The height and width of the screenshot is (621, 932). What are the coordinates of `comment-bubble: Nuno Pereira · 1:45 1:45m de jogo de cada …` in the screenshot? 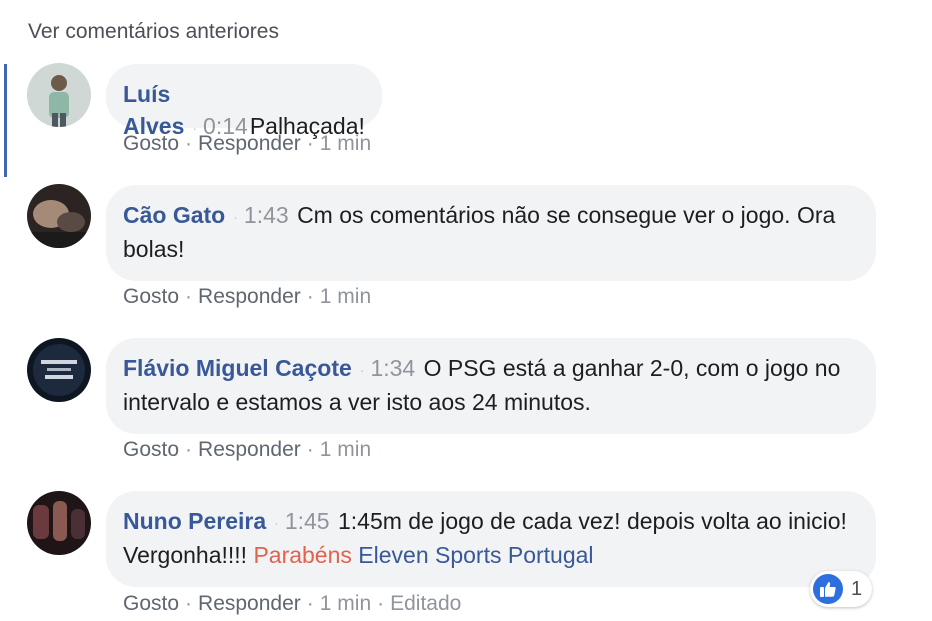 It's located at (491, 539).